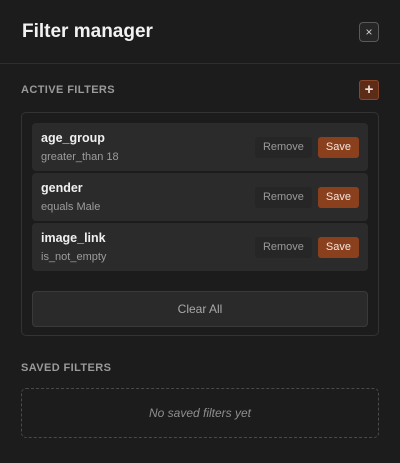 The width and height of the screenshot is (400, 463). Describe the element at coordinates (68, 90) in the screenshot. I see `active-filters-label: ACTIVE FILTERS` at that location.